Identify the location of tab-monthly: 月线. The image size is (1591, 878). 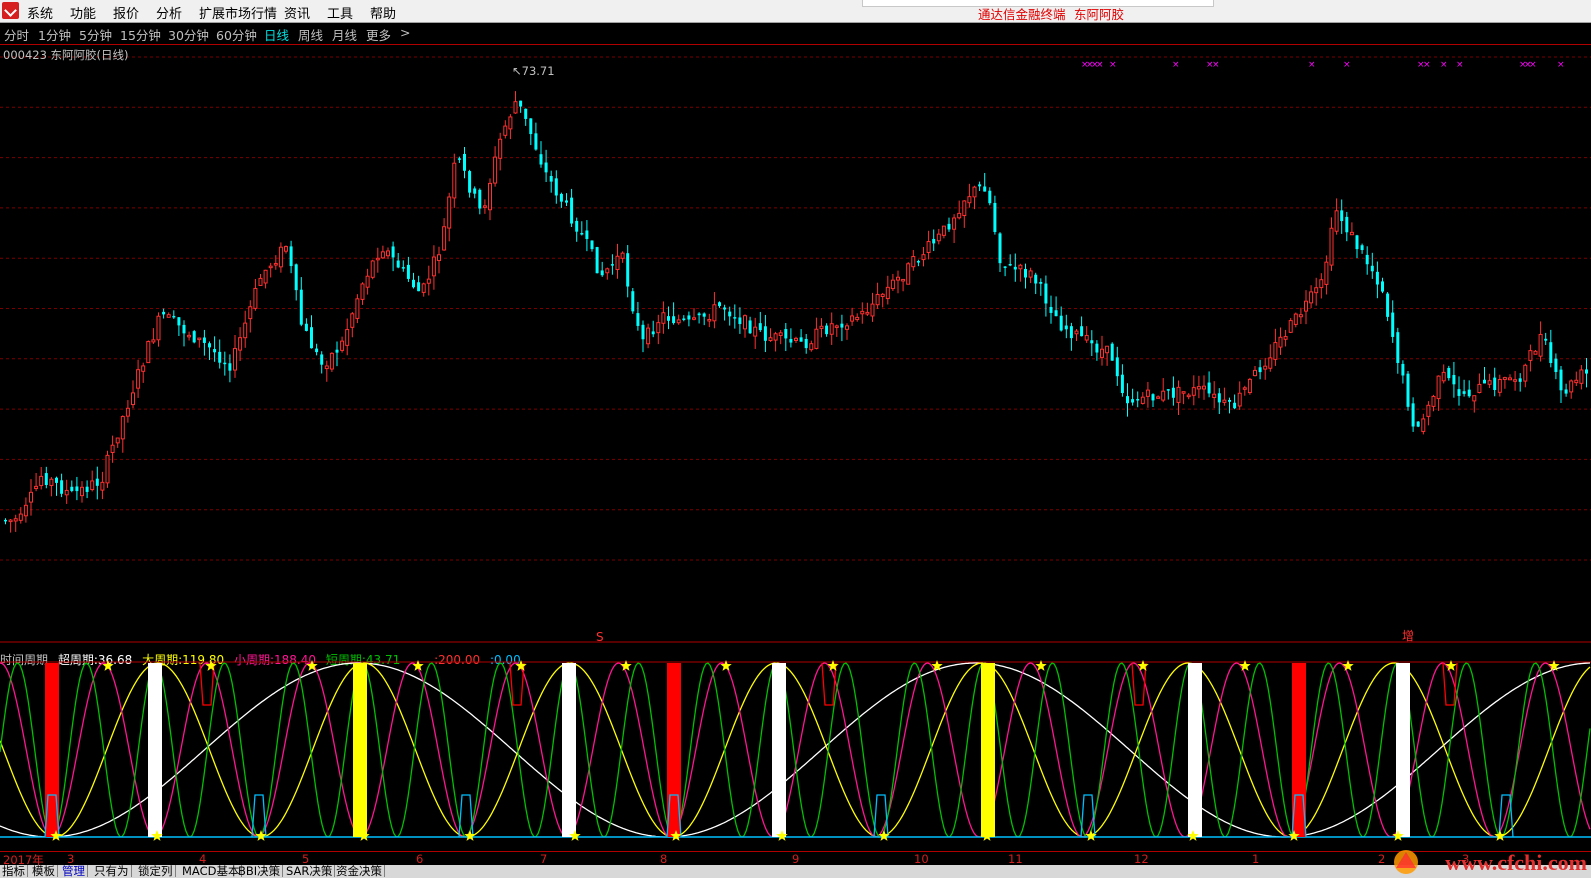
(344, 34).